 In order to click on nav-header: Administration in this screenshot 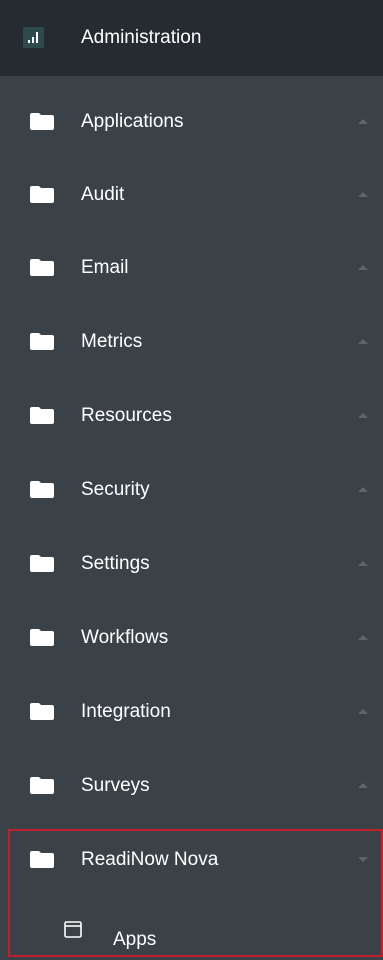, I will do `click(191, 38)`.